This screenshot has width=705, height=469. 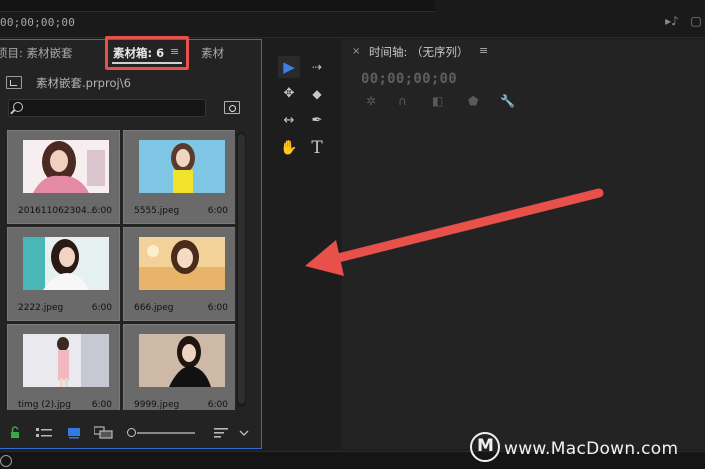 I want to click on navigate-up-icon, so click(x=14, y=82).